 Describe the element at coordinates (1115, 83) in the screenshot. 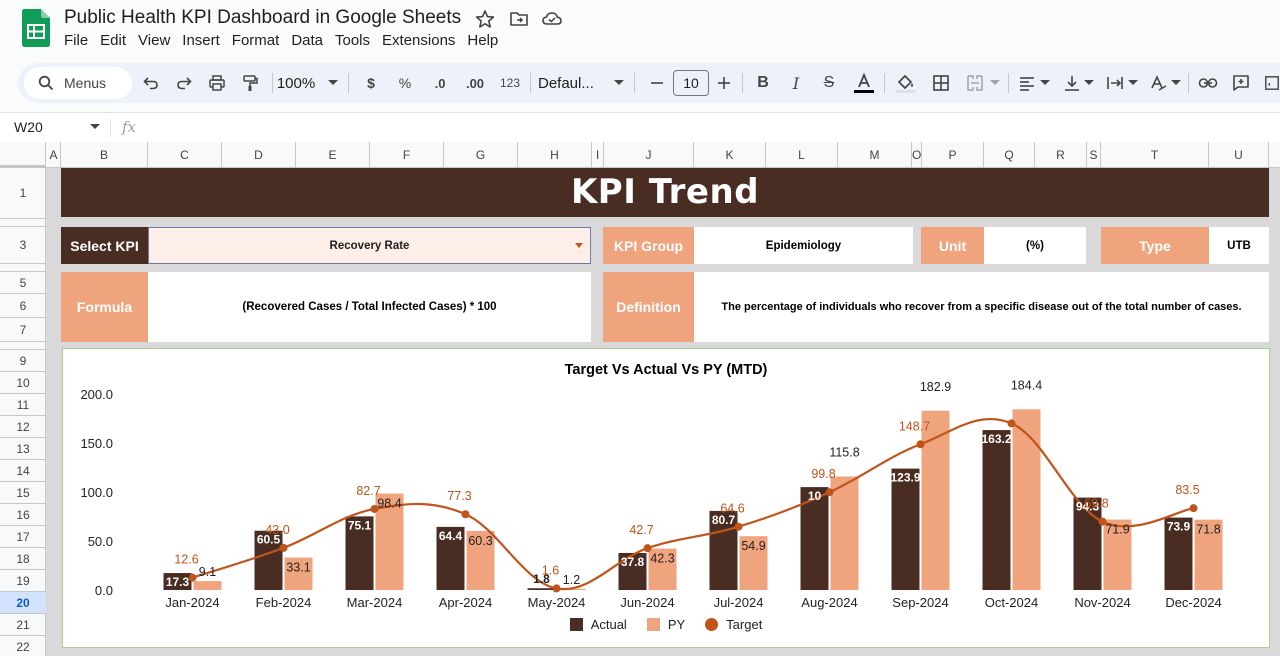

I see `text-wrapping-icon` at that location.